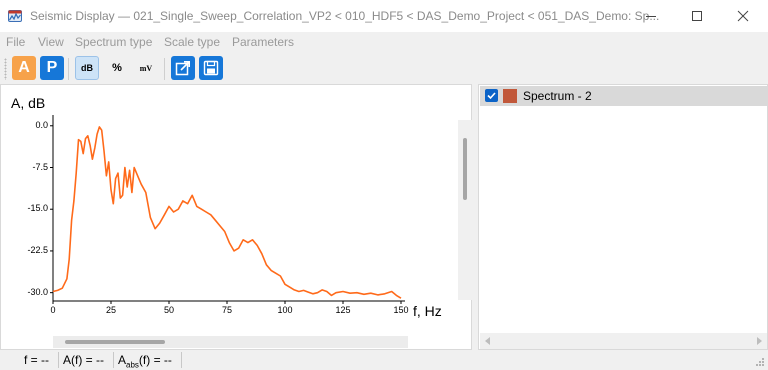 This screenshot has height=370, width=768. Describe the element at coordinates (384, 360) in the screenshot. I see `status-bar: f = -- A(f) = -- Aabs(f) = --` at that location.